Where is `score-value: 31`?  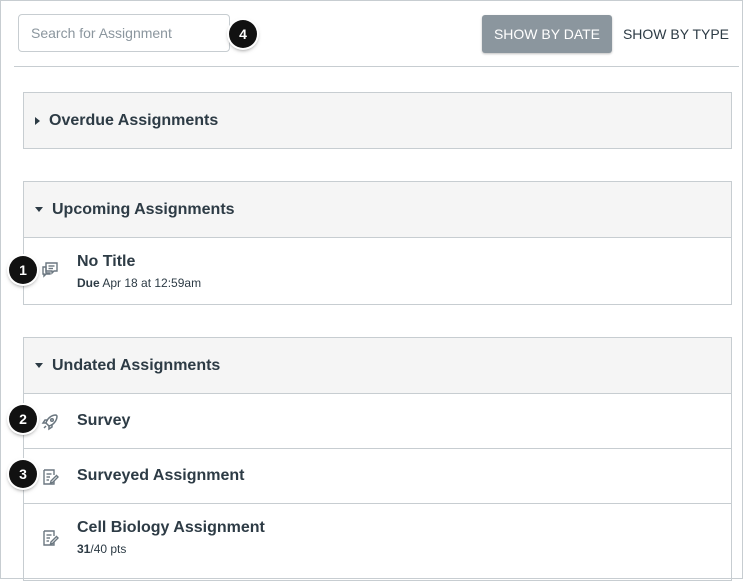
score-value: 31 is located at coordinates (84, 549).